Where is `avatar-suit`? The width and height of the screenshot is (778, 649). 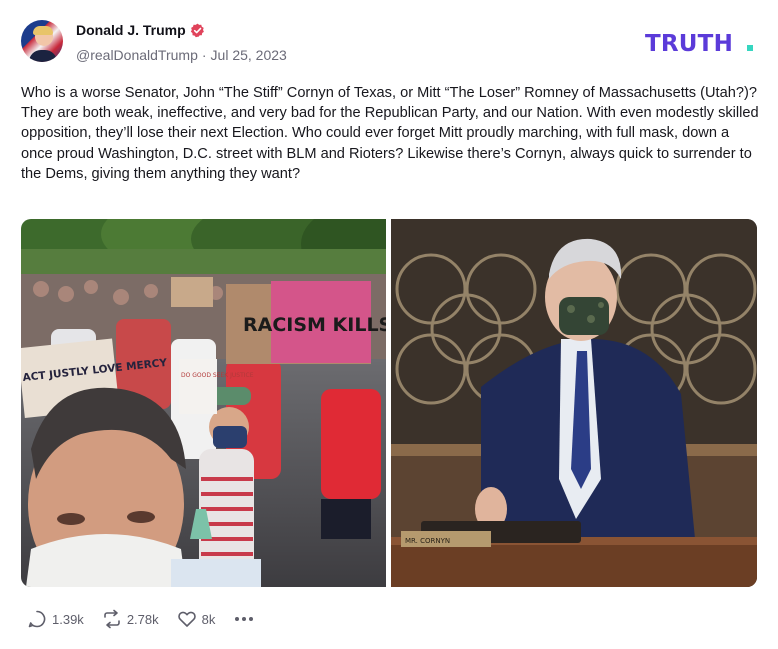 avatar-suit is located at coordinates (43, 56).